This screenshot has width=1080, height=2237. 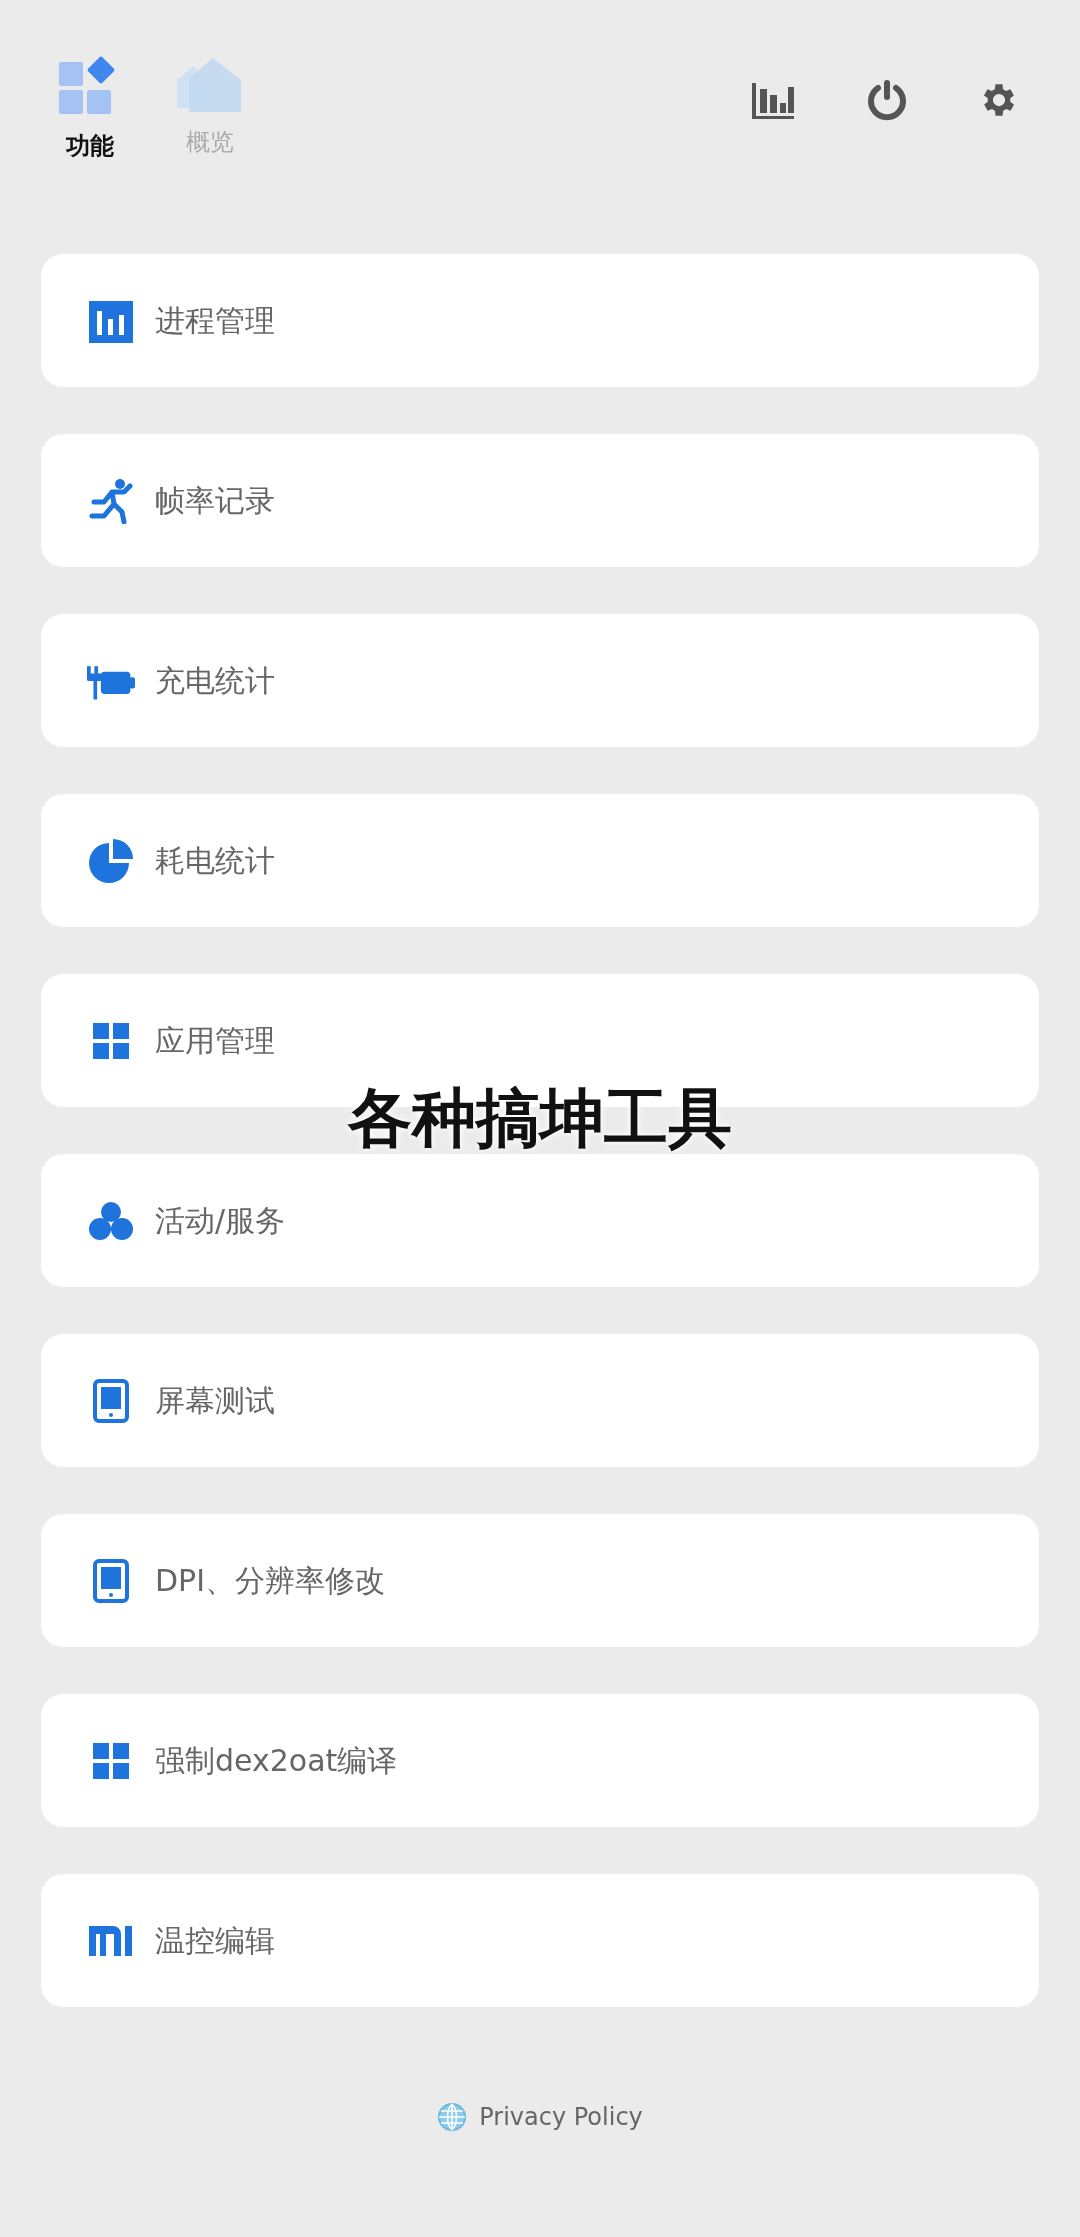 I want to click on menu-item: 进程管理, so click(x=540, y=320).